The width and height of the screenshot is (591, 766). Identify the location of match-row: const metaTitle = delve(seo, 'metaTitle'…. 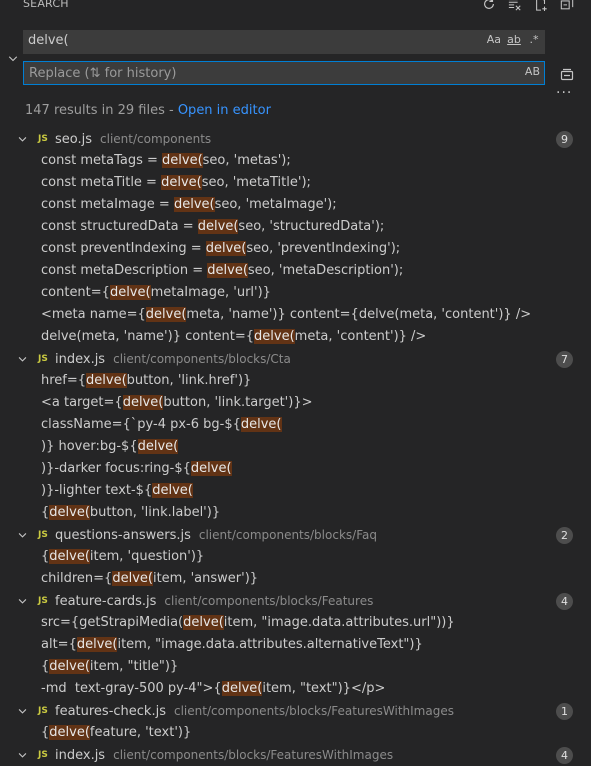
(295, 183).